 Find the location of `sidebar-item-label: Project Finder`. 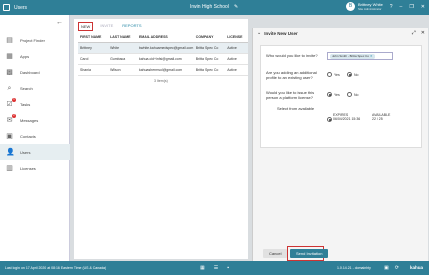

sidebar-item-label: Project Finder is located at coordinates (32, 40).